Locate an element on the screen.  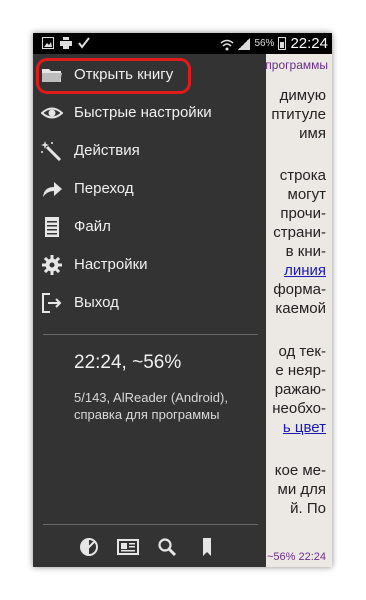
menu-goto: Переход is located at coordinates (149, 189).